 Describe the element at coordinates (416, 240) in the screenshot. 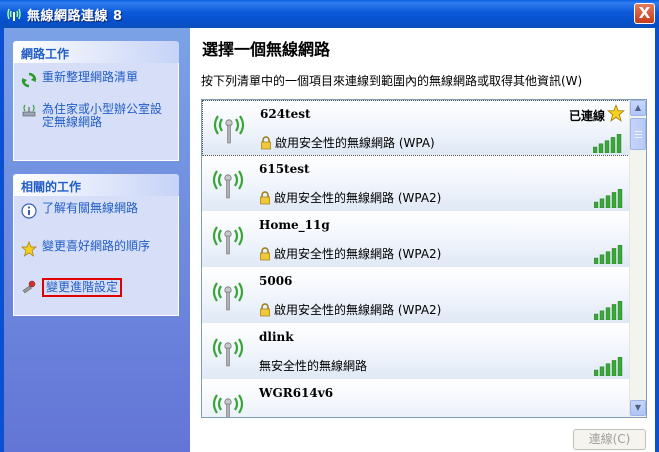

I see `network-list-item: Home_11g 啟用安全性的無線網路 (WPA2)` at that location.